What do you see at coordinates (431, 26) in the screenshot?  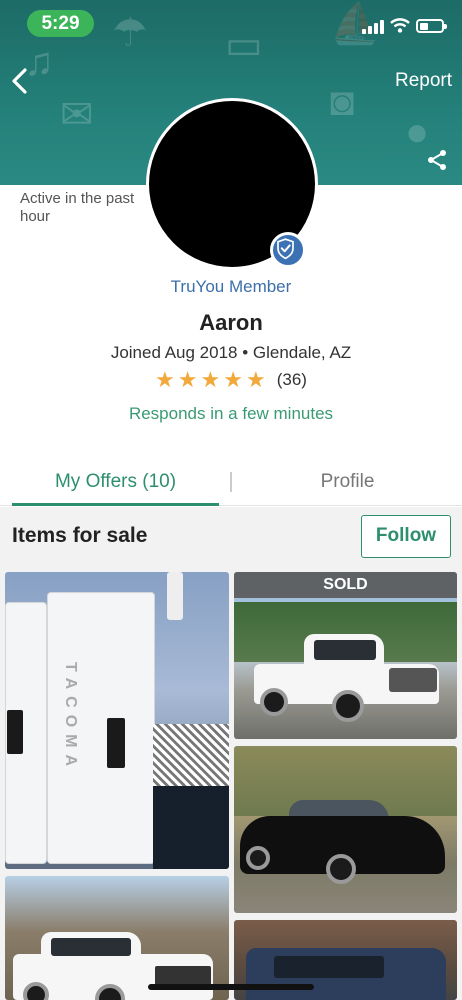 I see `battery-icon` at bounding box center [431, 26].